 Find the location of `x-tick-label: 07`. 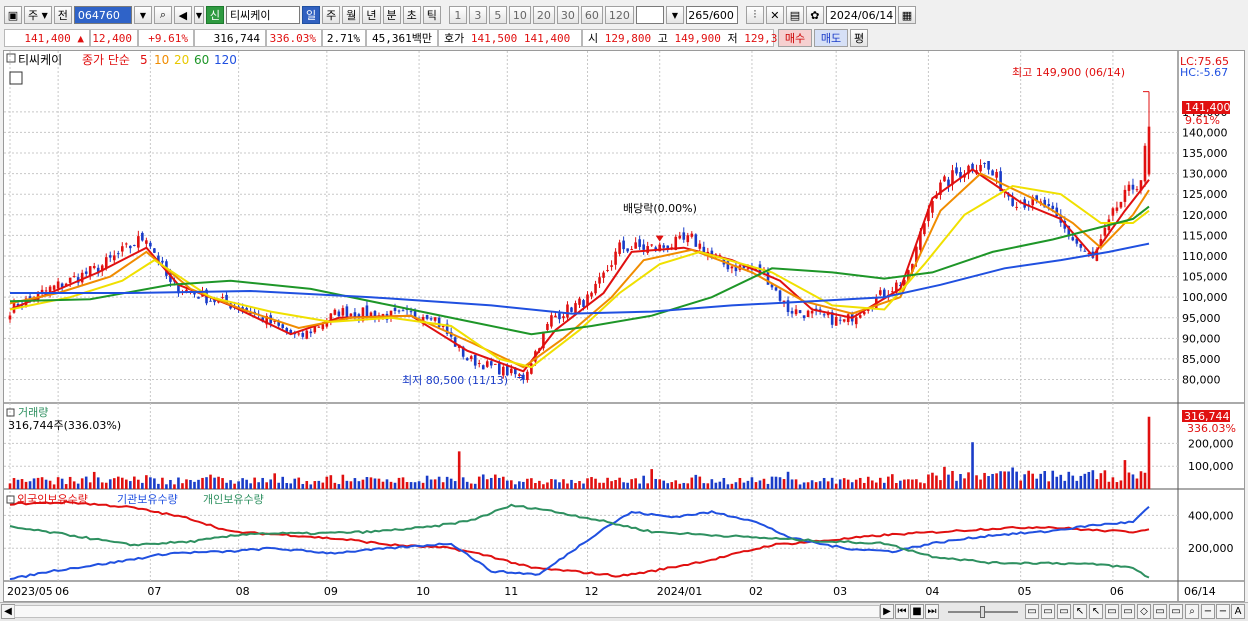

x-tick-label: 07 is located at coordinates (154, 591).